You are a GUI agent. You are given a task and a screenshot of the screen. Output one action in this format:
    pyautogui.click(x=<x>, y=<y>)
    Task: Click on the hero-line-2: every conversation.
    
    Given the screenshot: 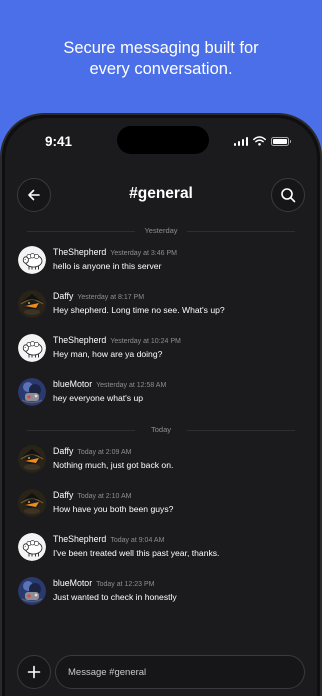 What is the action you would take?
    pyautogui.click(x=161, y=69)
    